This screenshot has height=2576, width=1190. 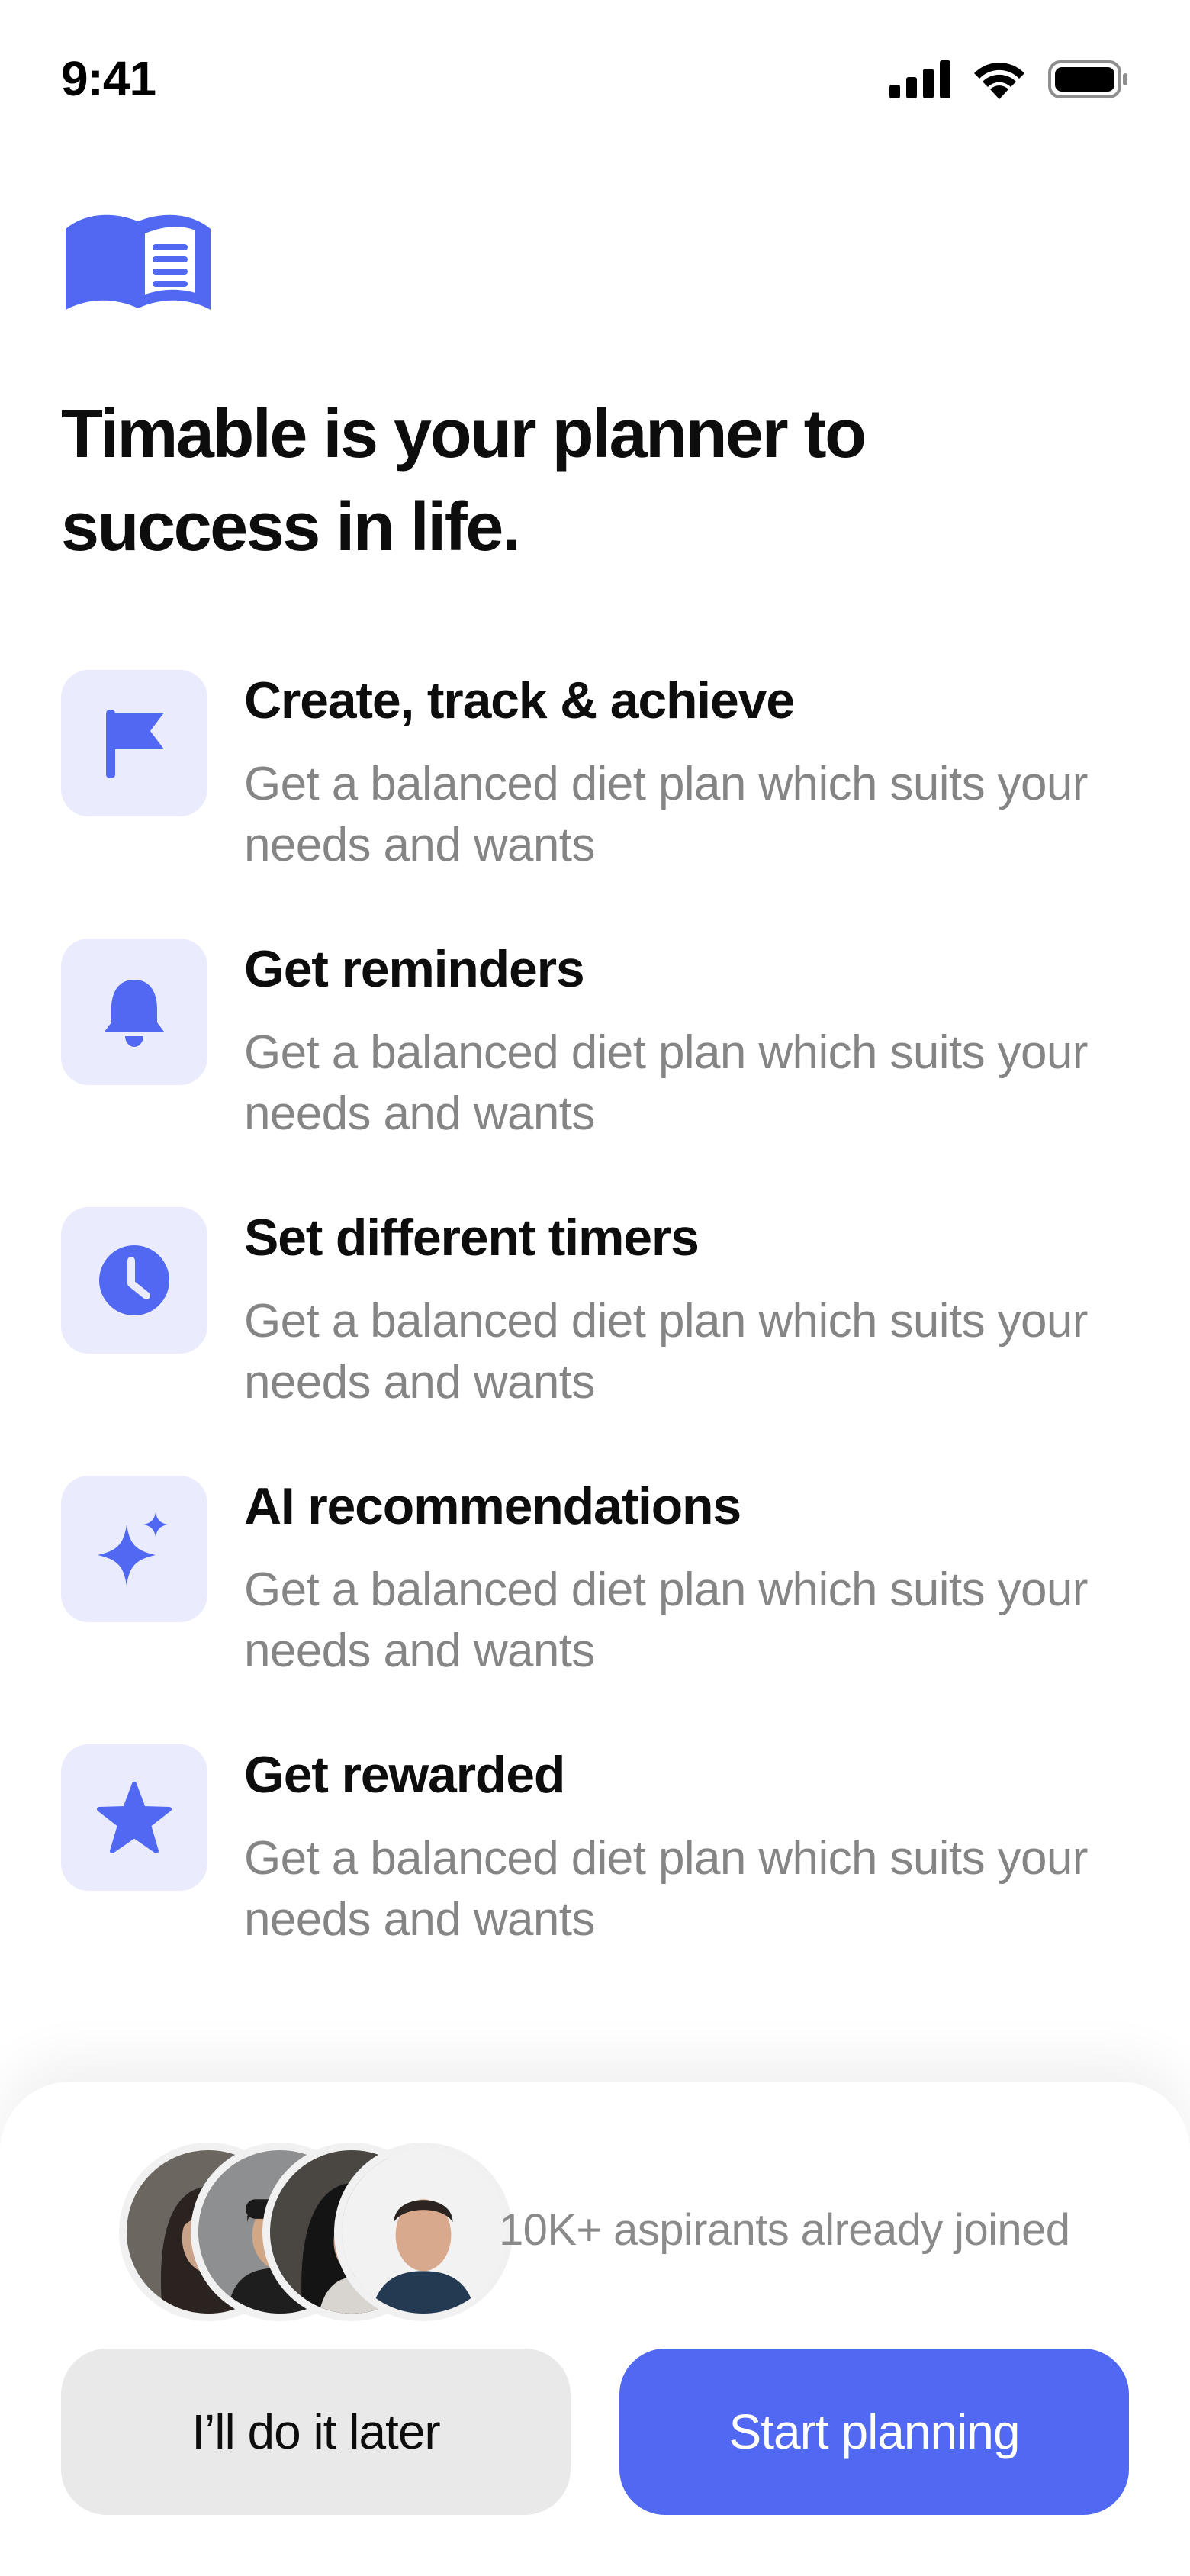 I want to click on bell-icon, so click(x=134, y=1012).